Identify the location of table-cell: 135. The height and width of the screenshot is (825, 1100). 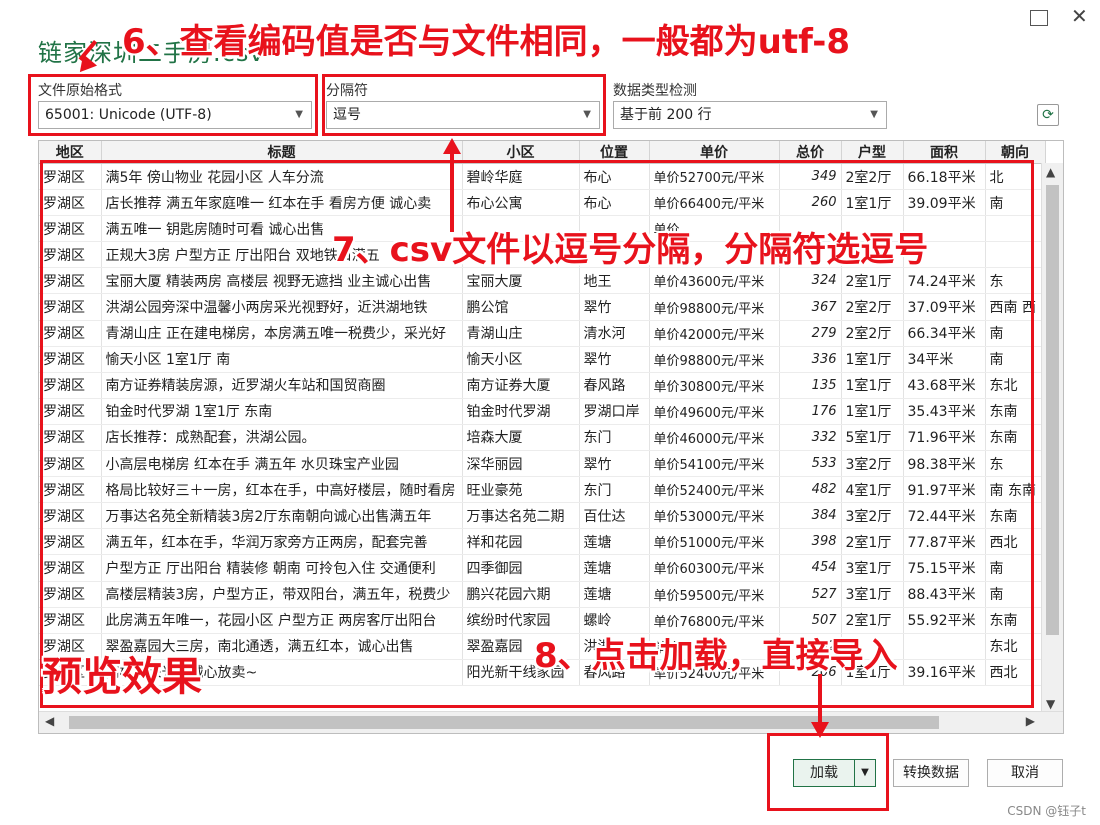
(810, 385).